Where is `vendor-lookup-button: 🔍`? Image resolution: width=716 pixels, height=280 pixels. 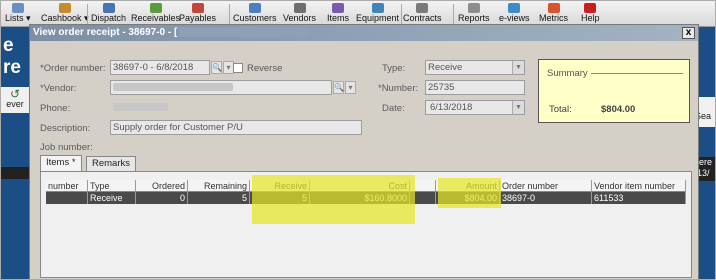
vendor-lookup-button: 🔍 is located at coordinates (338, 87).